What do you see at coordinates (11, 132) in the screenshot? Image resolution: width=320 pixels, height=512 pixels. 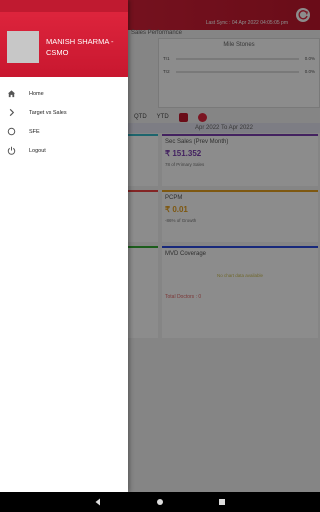 I see `radio-circle-icon` at bounding box center [11, 132].